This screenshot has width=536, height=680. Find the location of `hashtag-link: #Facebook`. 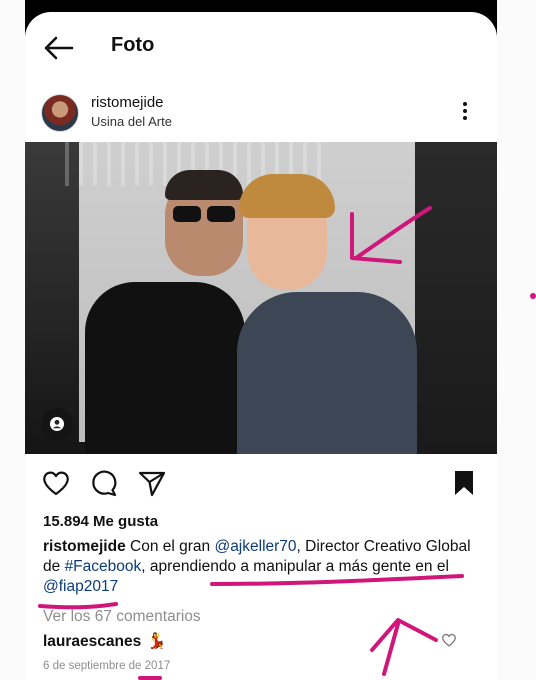

hashtag-link: #Facebook is located at coordinates (103, 566).